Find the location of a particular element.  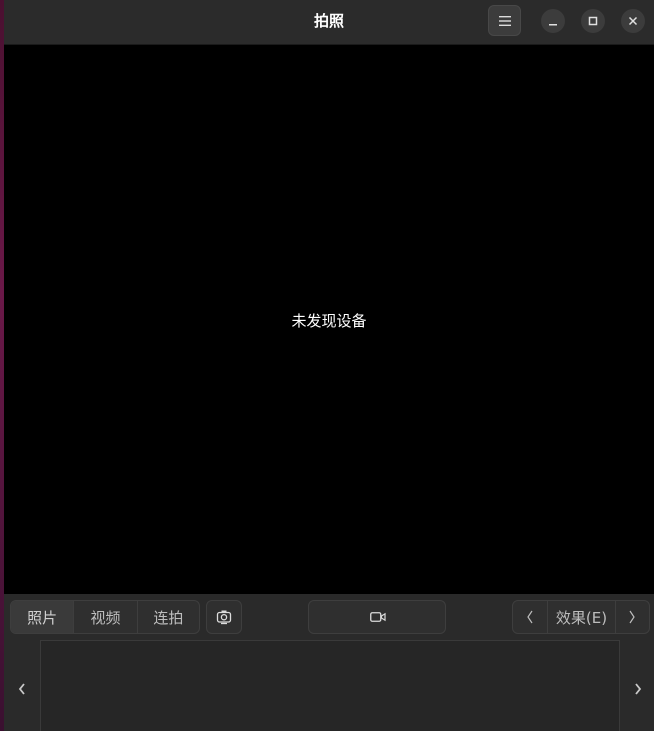

mode-video-button: 视频 is located at coordinates (104, 617).